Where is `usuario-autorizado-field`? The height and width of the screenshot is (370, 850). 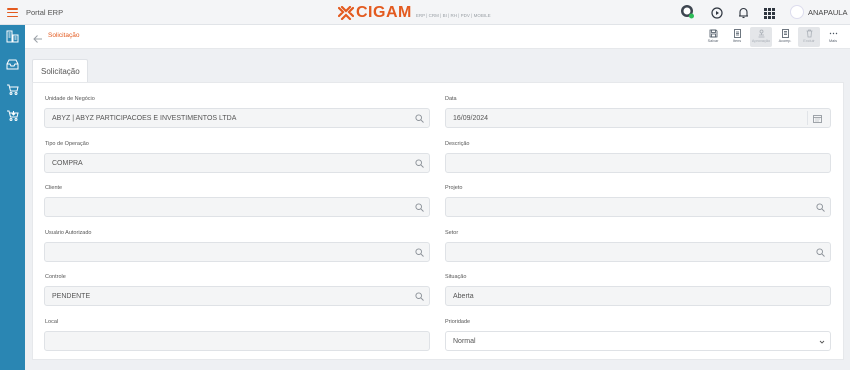 usuario-autorizado-field is located at coordinates (237, 252).